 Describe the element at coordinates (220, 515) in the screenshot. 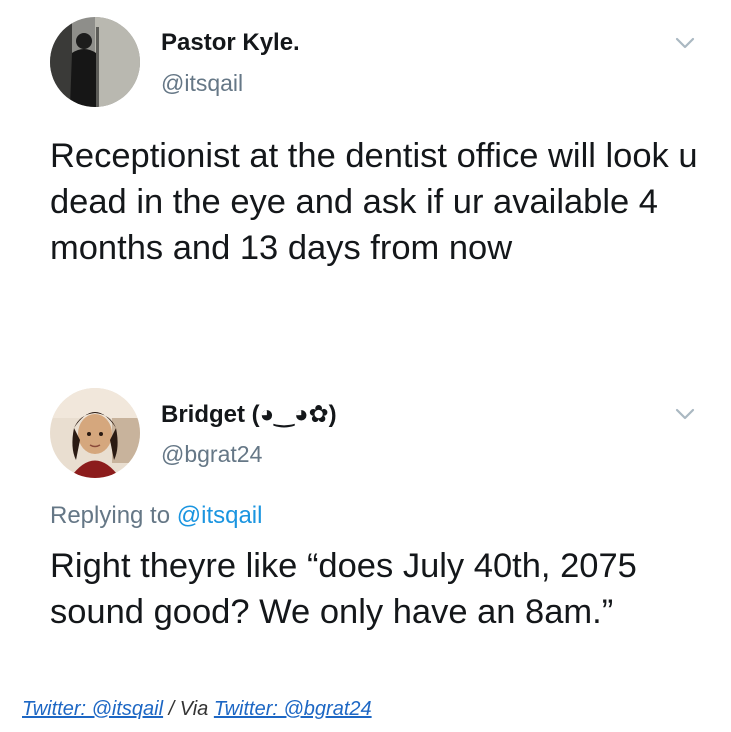

I see `replying-to-mention: @itsqail` at that location.